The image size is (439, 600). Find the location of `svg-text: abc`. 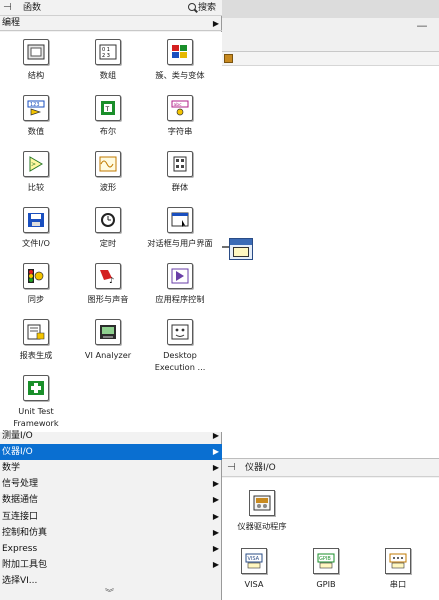

svg-text: abc is located at coordinates (178, 105).